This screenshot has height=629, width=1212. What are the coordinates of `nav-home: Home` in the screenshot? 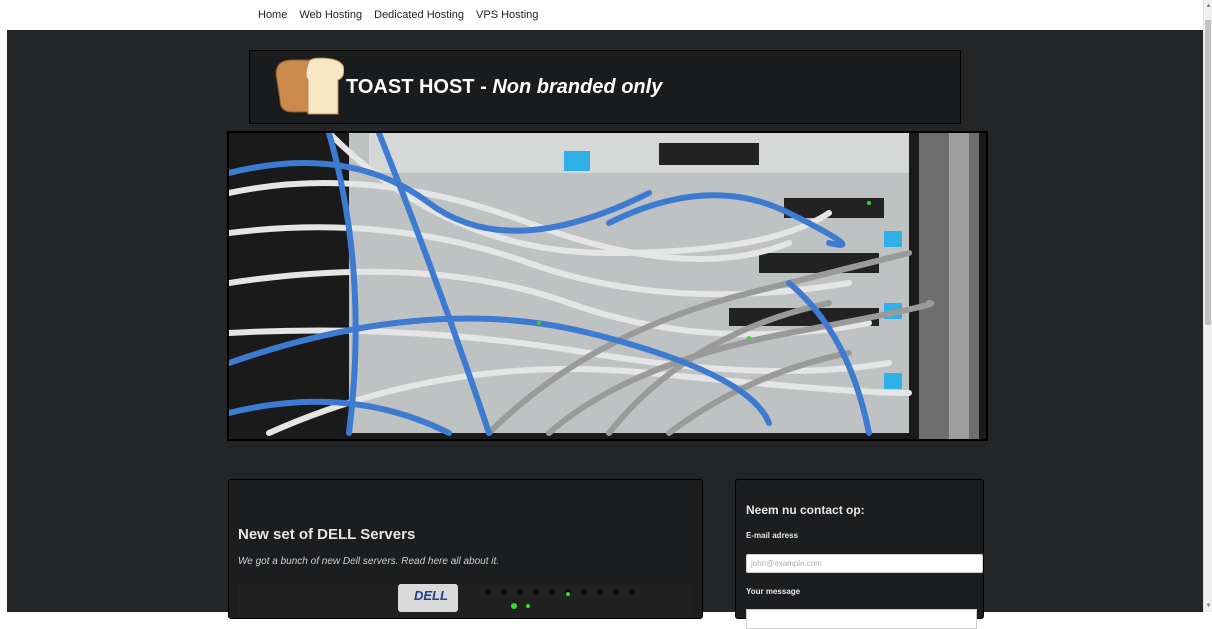 It's located at (272, 15).